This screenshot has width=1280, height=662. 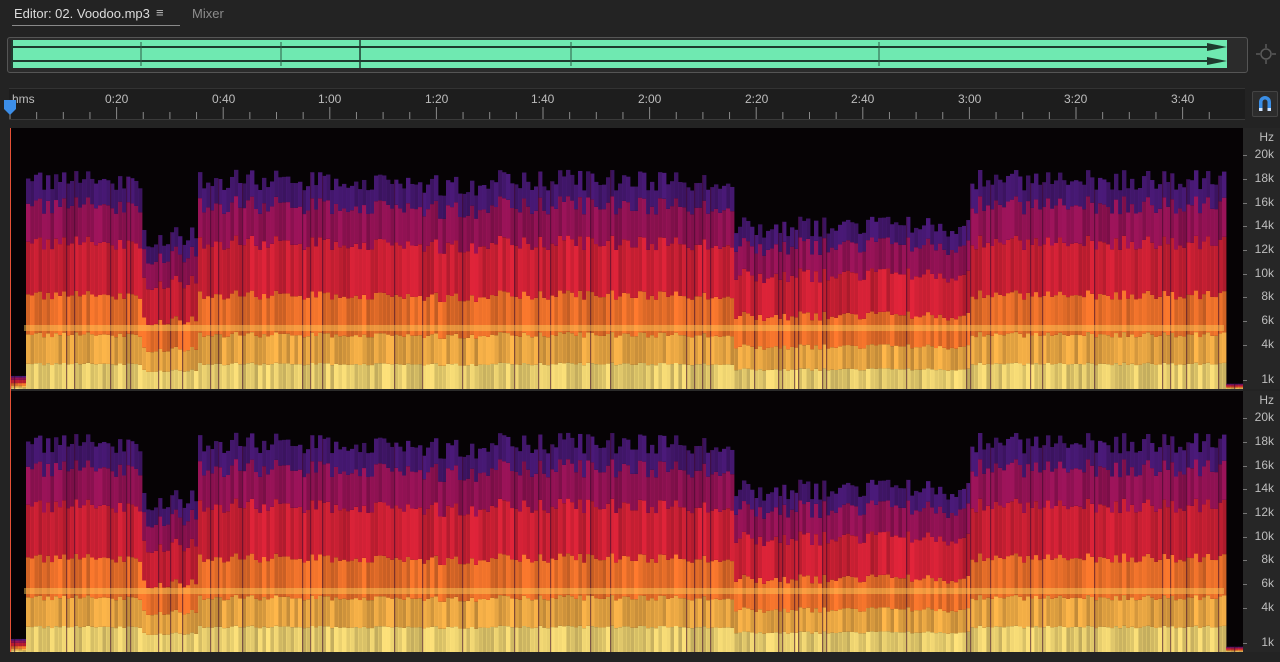 What do you see at coordinates (10, 108) in the screenshot?
I see `playhead-marker-icon` at bounding box center [10, 108].